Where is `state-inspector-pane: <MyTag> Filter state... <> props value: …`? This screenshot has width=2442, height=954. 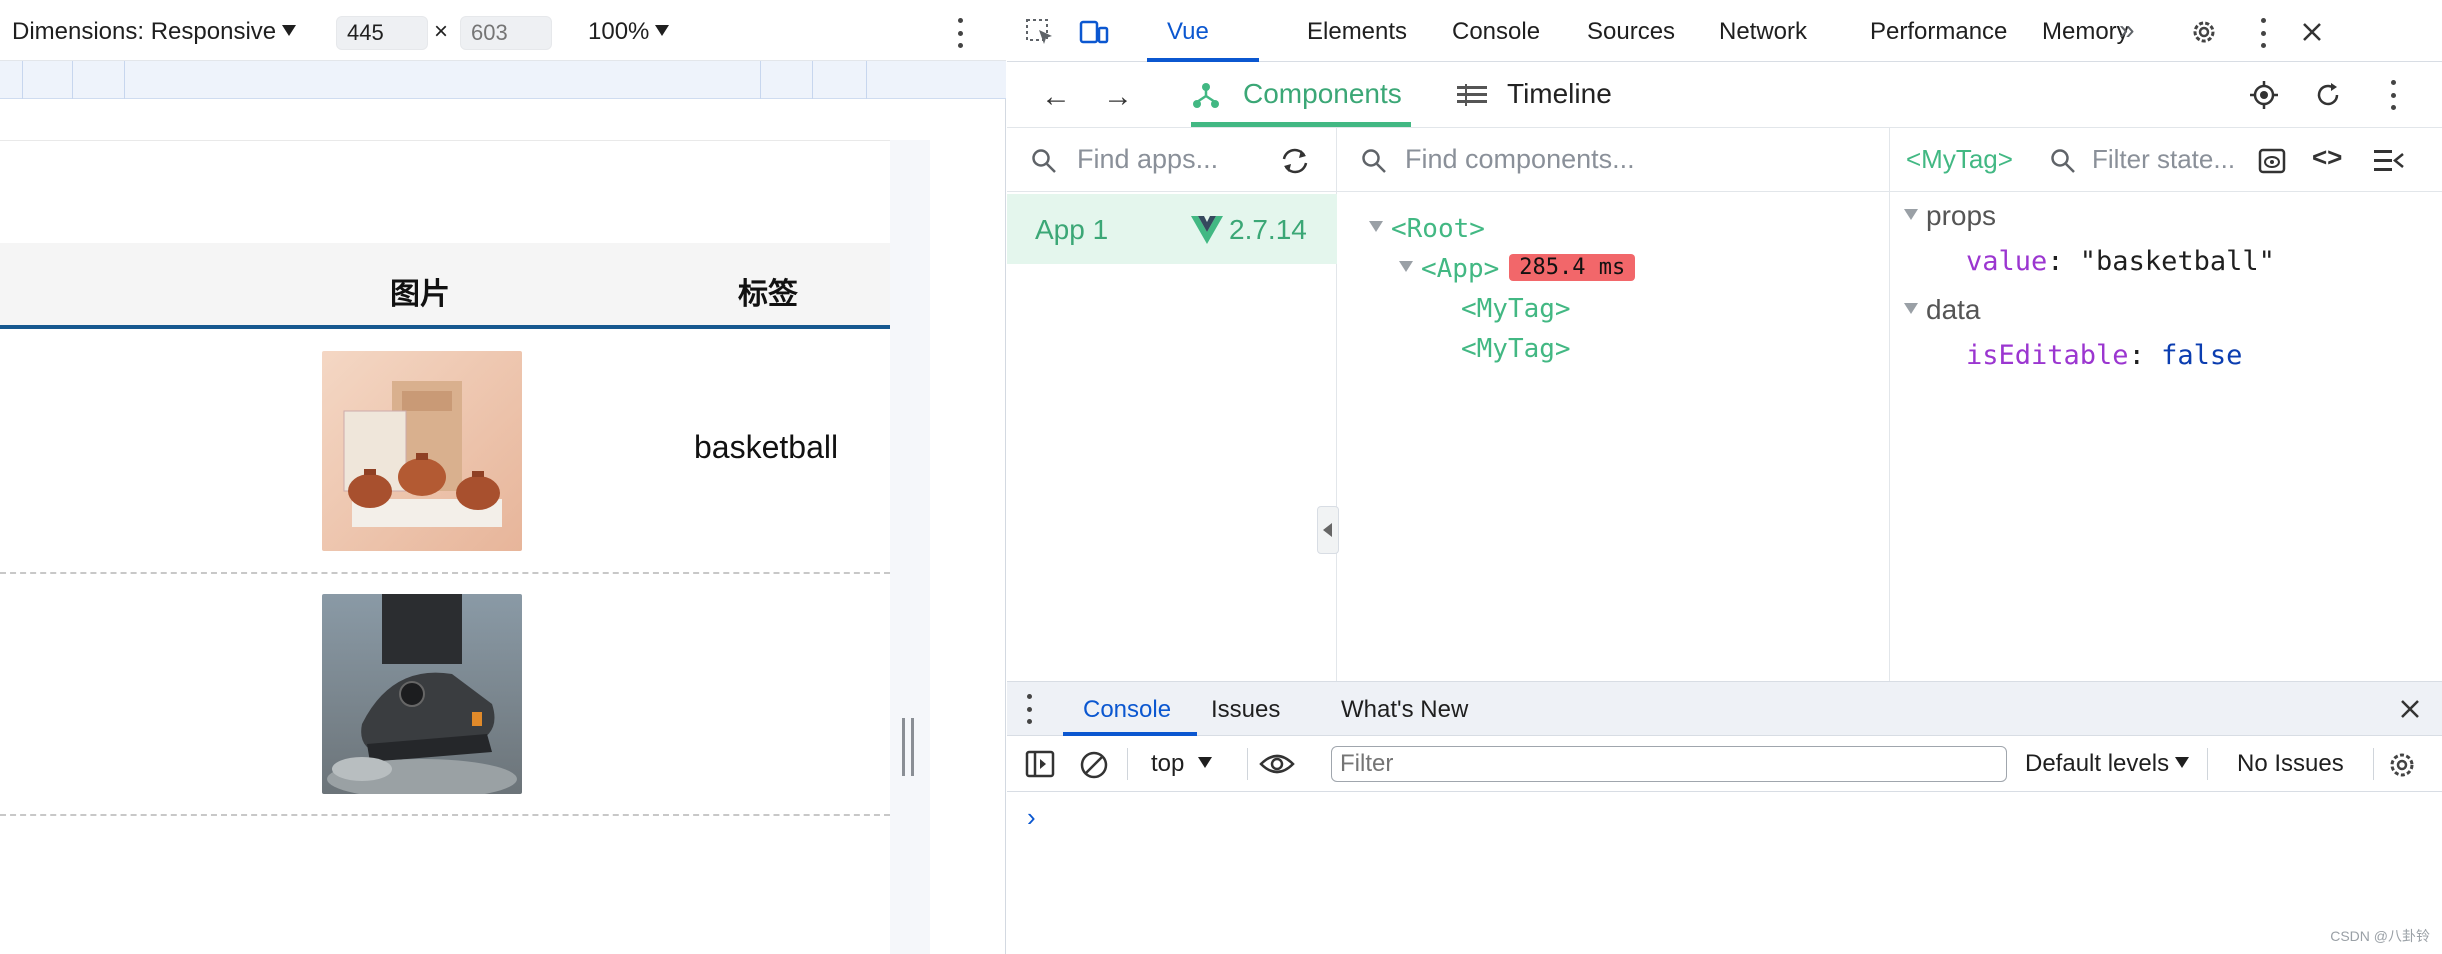 state-inspector-pane: <MyTag> Filter state... <> props value: … is located at coordinates (2166, 404).